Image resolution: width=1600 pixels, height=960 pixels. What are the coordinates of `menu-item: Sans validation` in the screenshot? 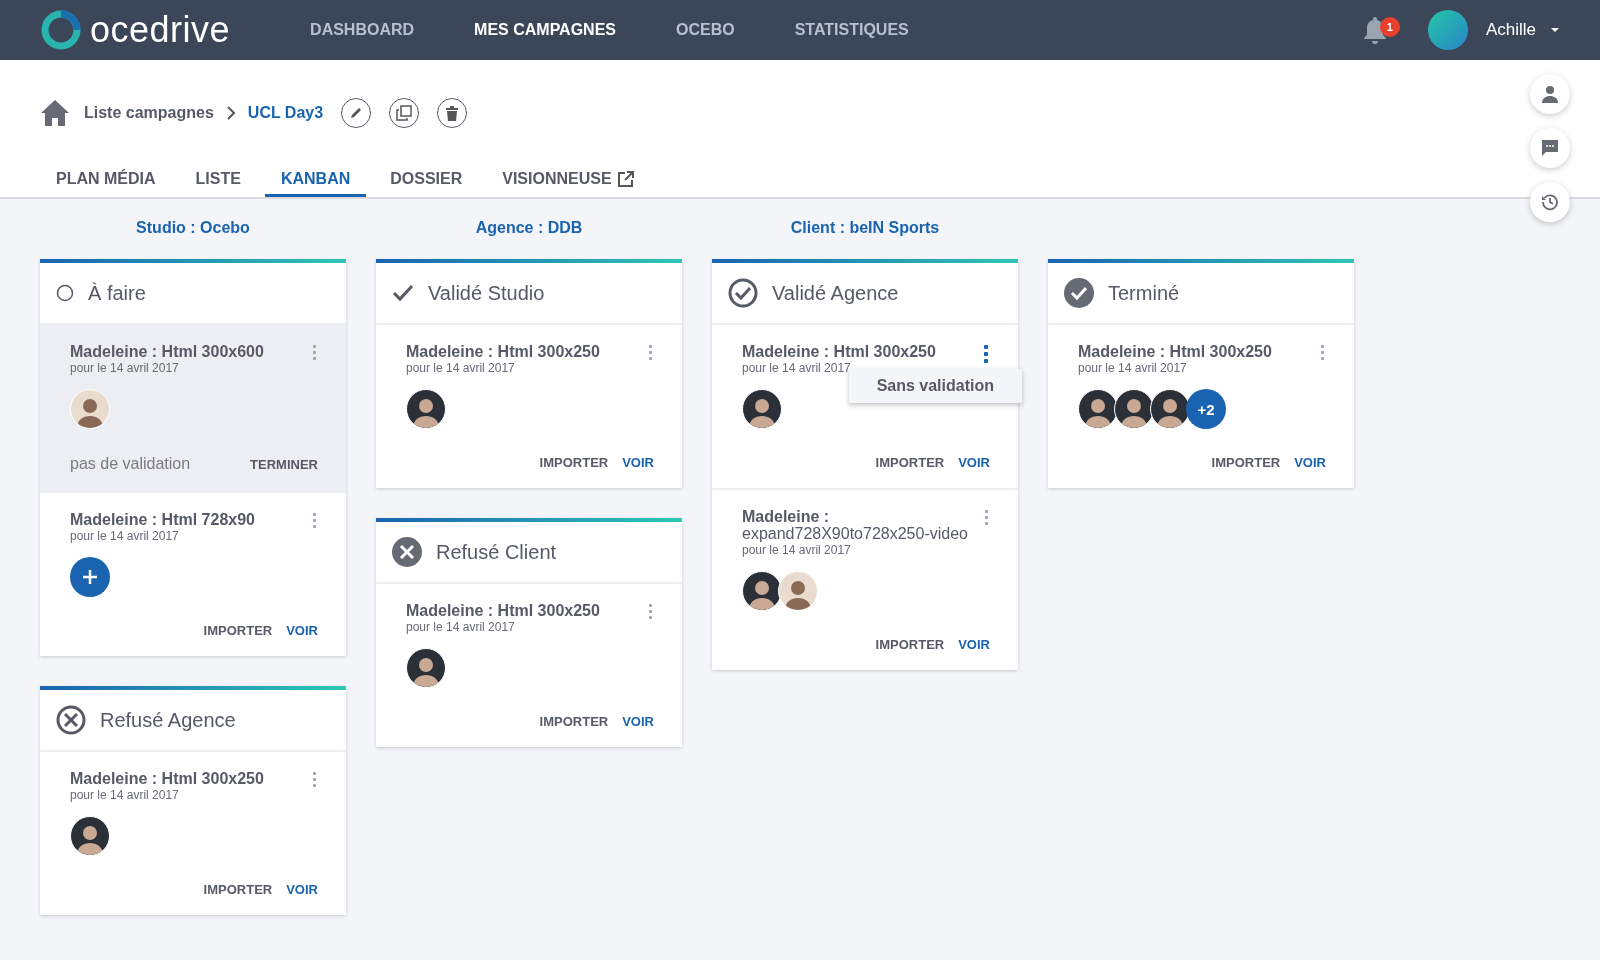 It's located at (935, 386).